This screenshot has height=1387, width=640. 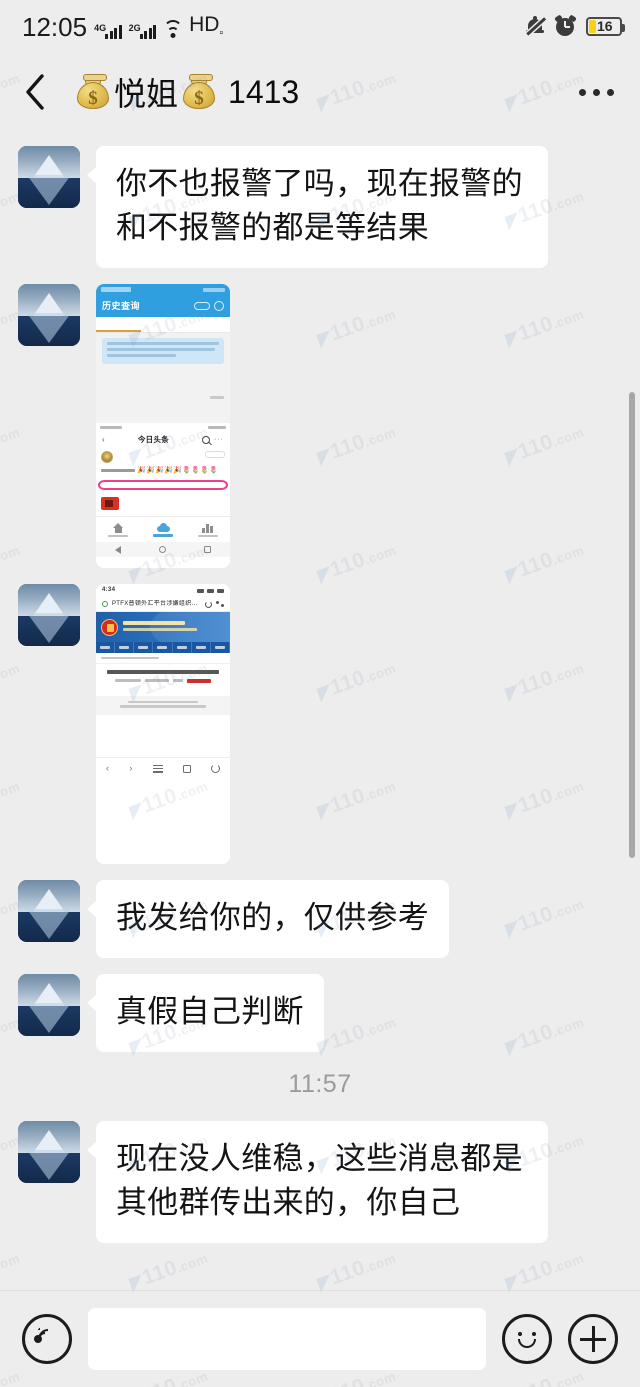 What do you see at coordinates (287, 1339) in the screenshot?
I see `message-input` at bounding box center [287, 1339].